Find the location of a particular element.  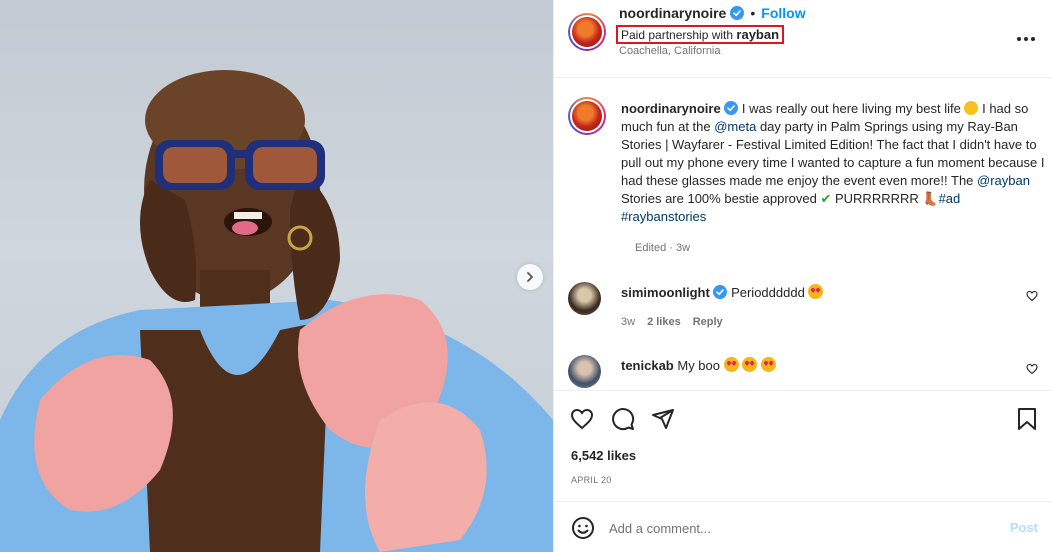

check-mark-icon: ✔ is located at coordinates (826, 198).